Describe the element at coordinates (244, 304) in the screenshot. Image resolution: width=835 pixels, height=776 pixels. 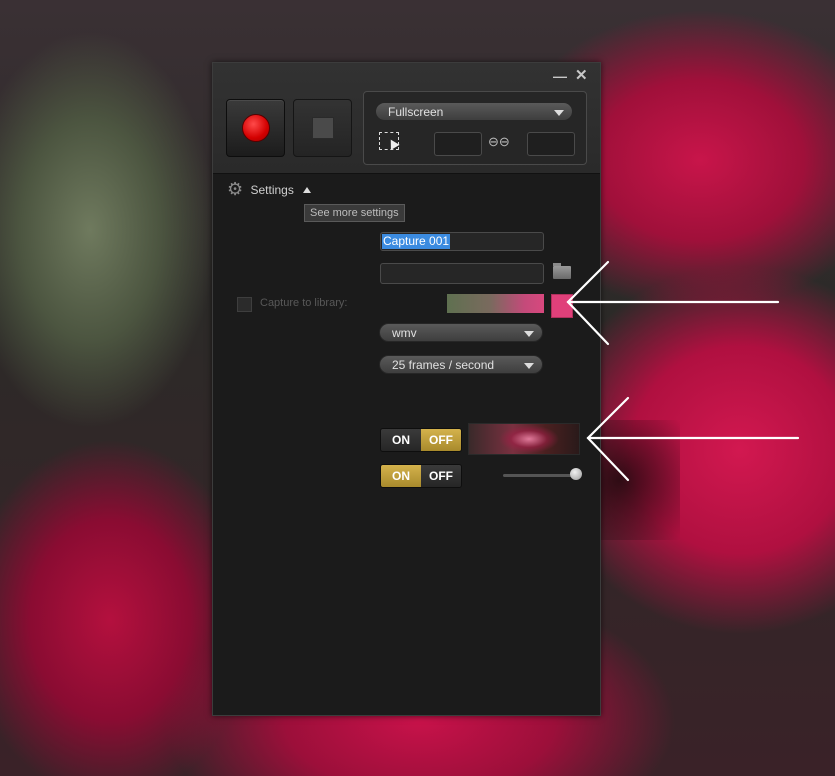
I see `capture-to-library-checkbox` at that location.